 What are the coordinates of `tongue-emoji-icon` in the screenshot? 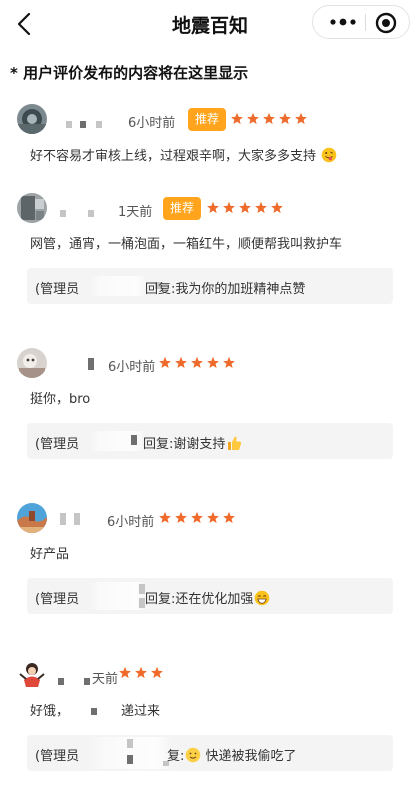 It's located at (329, 155).